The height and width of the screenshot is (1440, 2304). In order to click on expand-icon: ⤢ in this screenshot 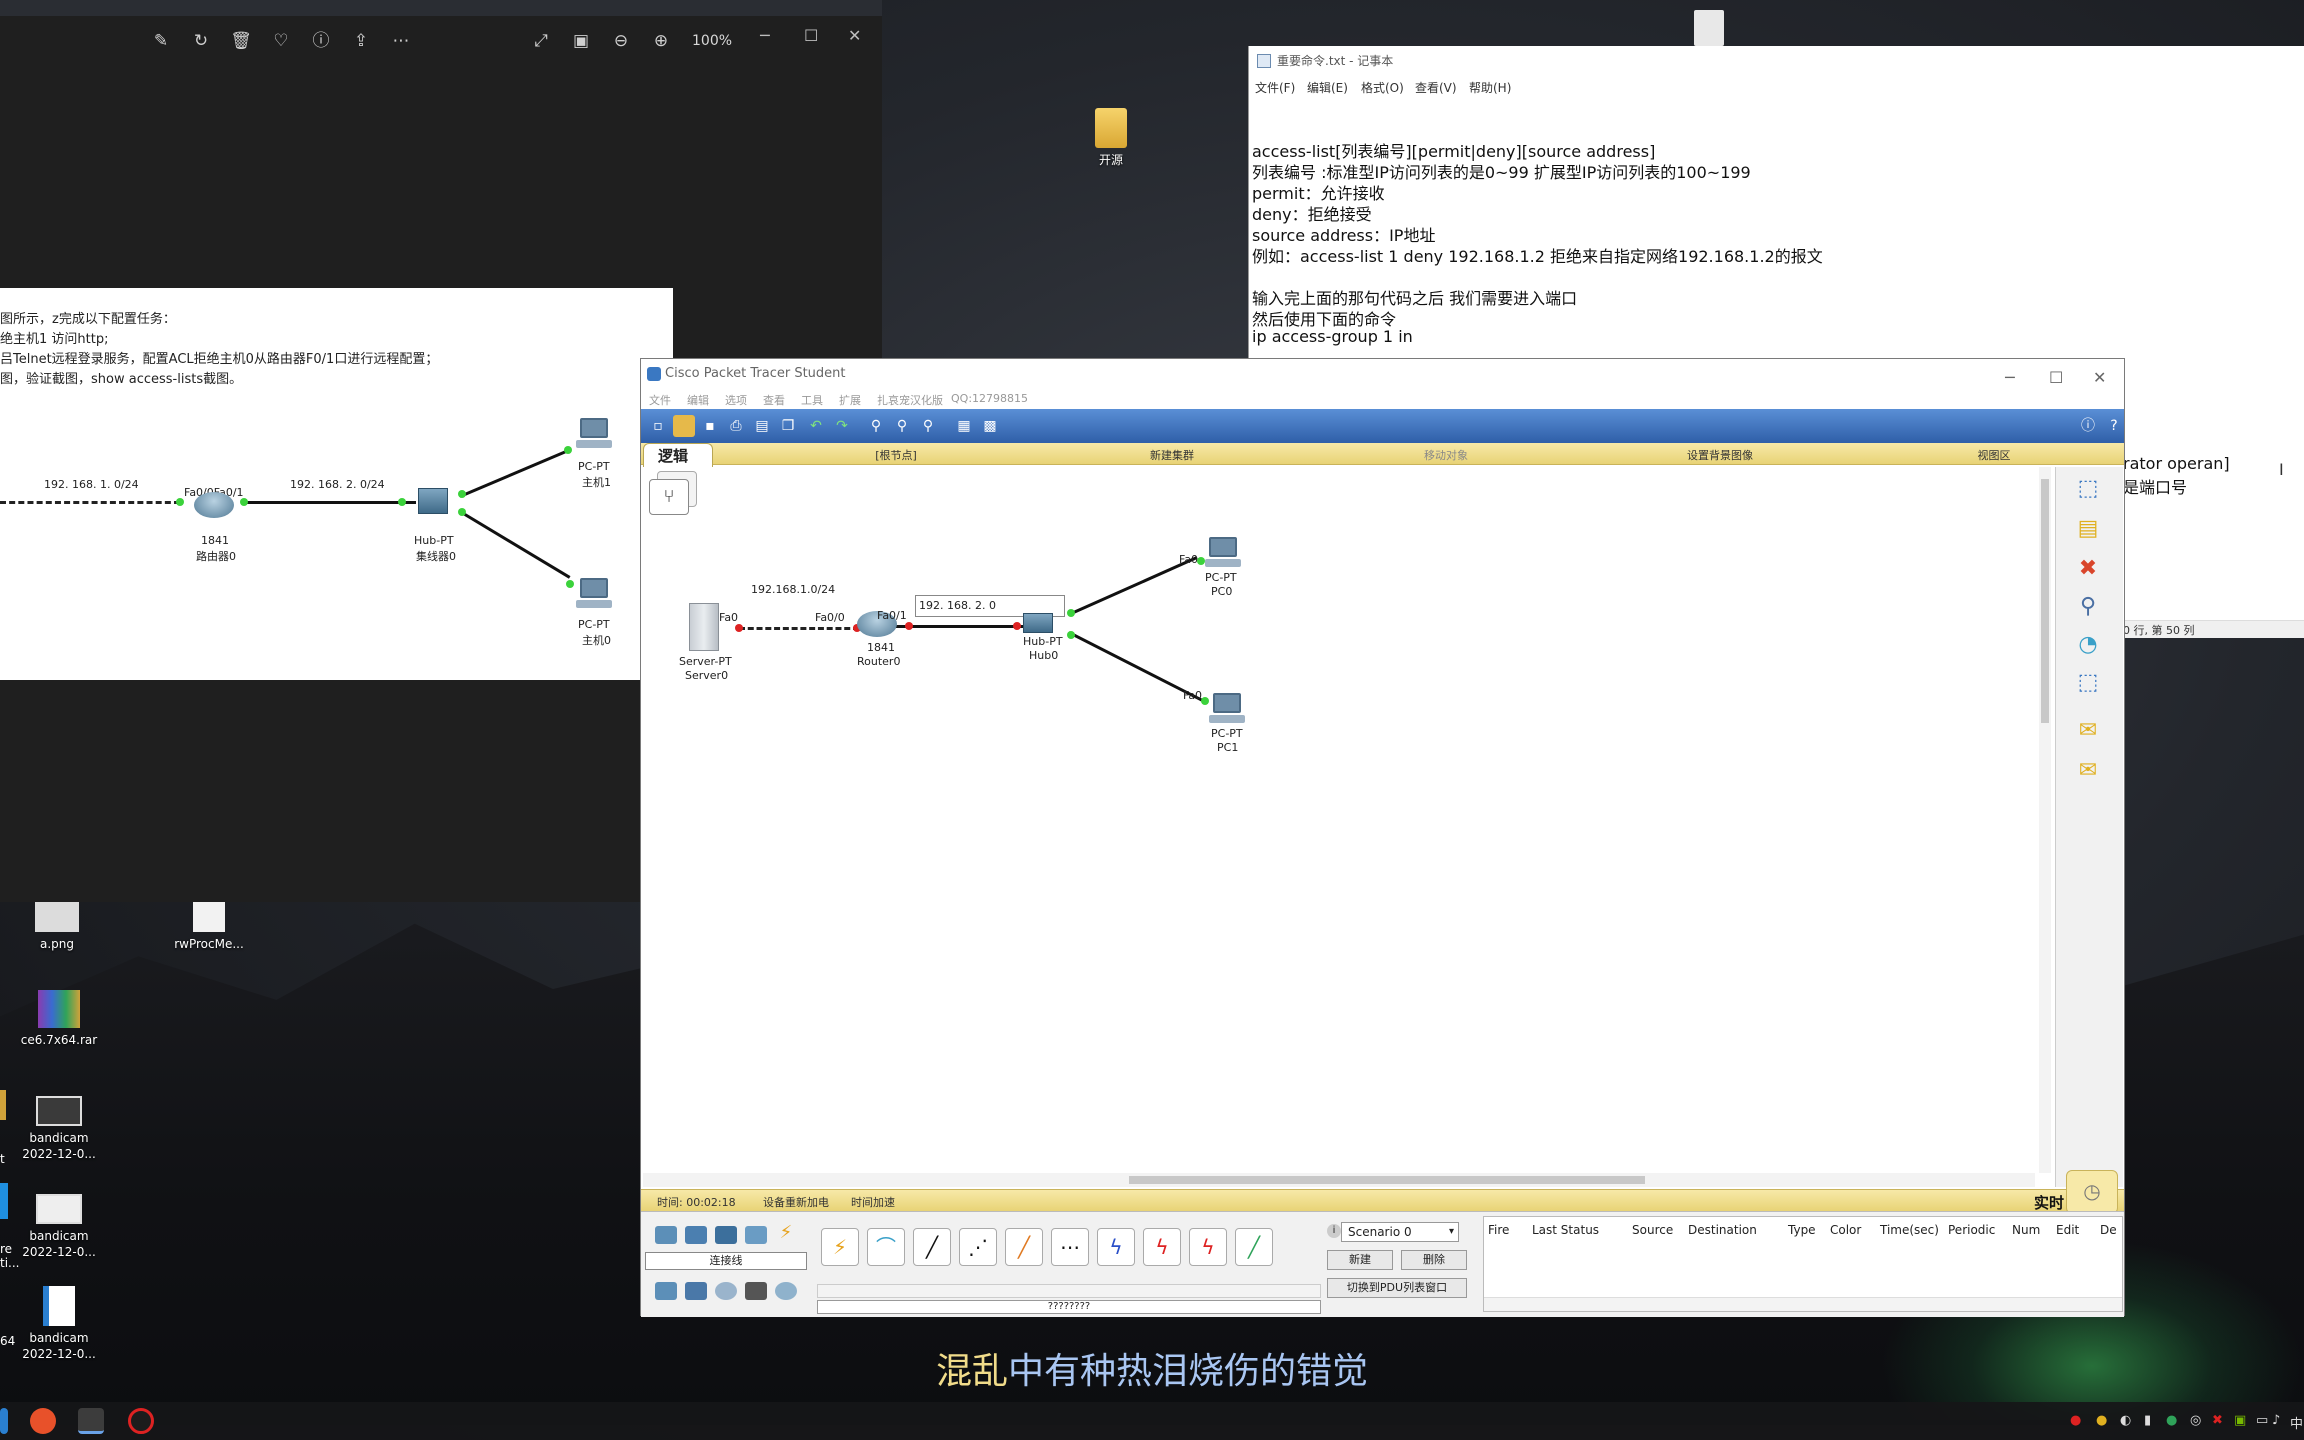, I will do `click(541, 41)`.